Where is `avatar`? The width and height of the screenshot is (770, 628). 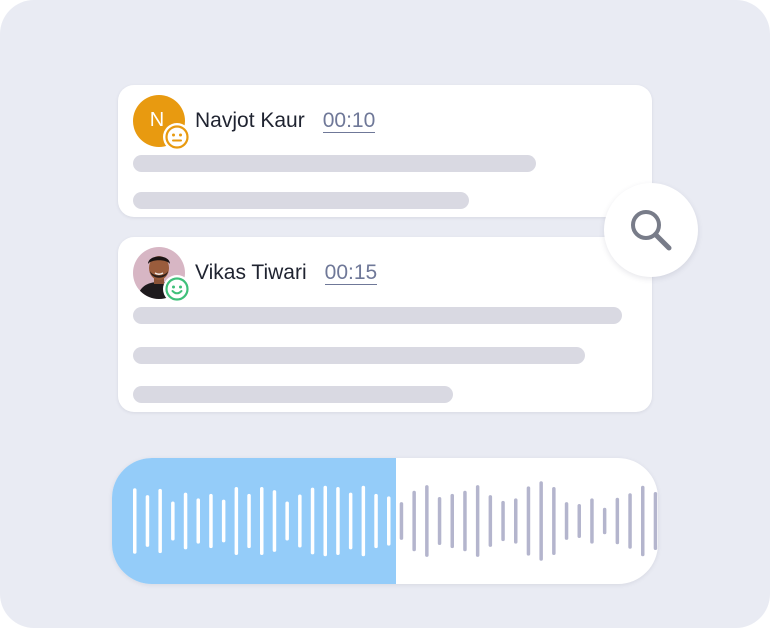 avatar is located at coordinates (162, 275).